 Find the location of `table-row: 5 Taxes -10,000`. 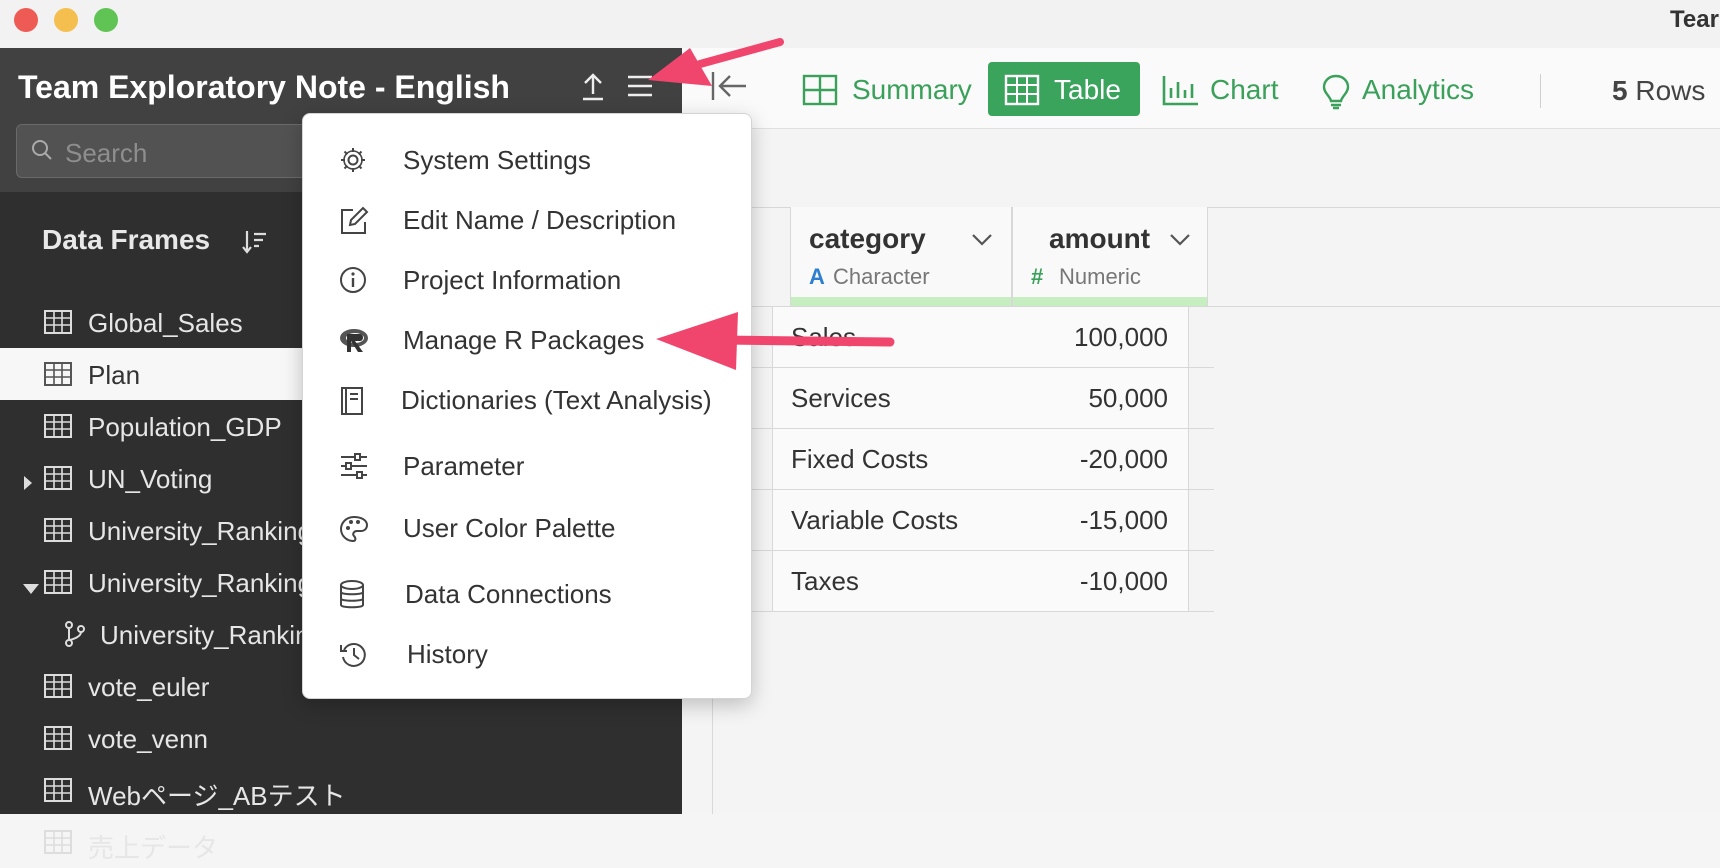

table-row: 5 Taxes -10,000 is located at coordinates (963, 581).